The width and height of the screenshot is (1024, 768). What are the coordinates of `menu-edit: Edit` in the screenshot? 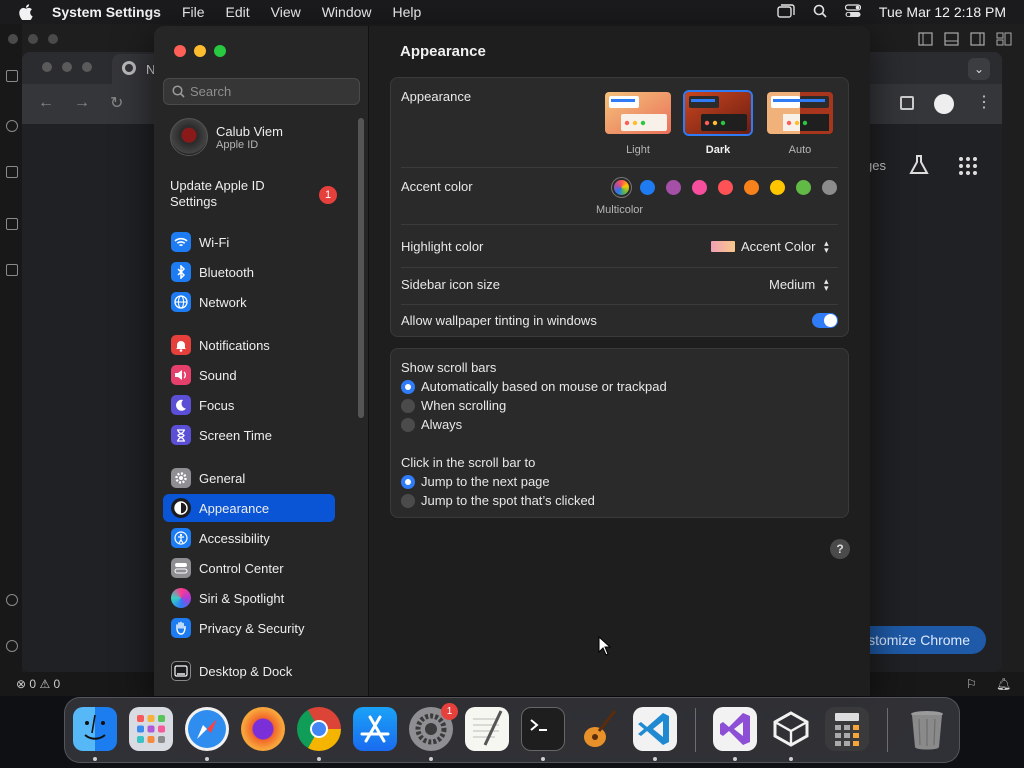 It's located at (238, 12).